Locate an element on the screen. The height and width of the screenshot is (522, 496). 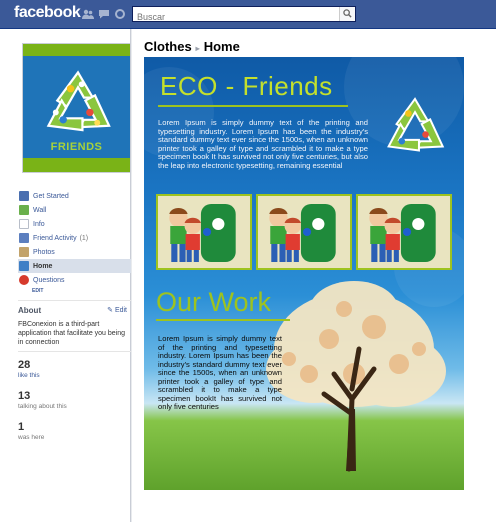
stat-label: like this is located at coordinates (72, 375).